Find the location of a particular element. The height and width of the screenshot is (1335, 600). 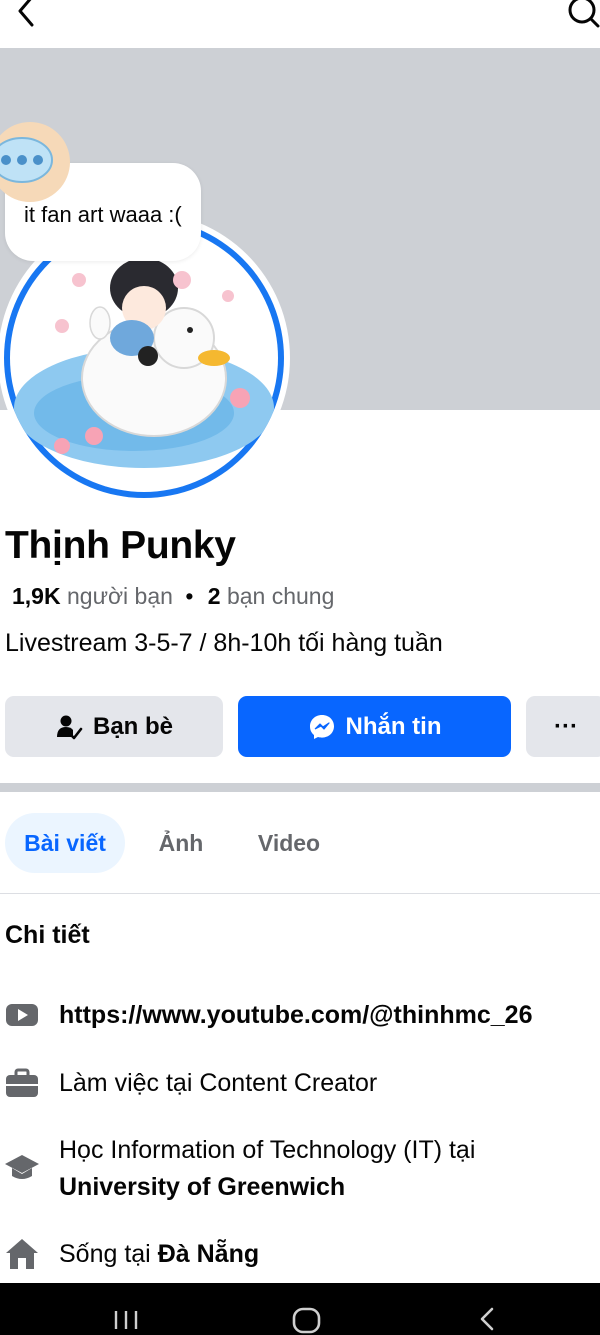

lives-info-prefix: Sống tại is located at coordinates (105, 1254).